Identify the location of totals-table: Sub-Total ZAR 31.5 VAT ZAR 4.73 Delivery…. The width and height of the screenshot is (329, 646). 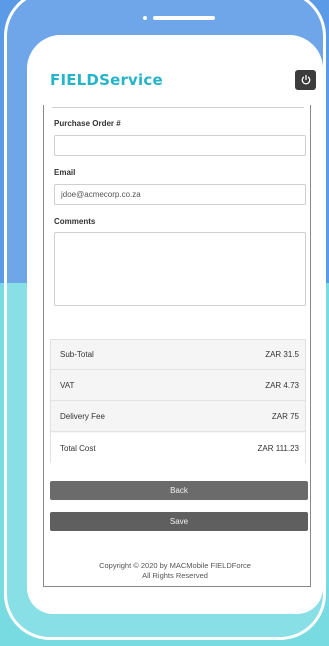
(178, 401).